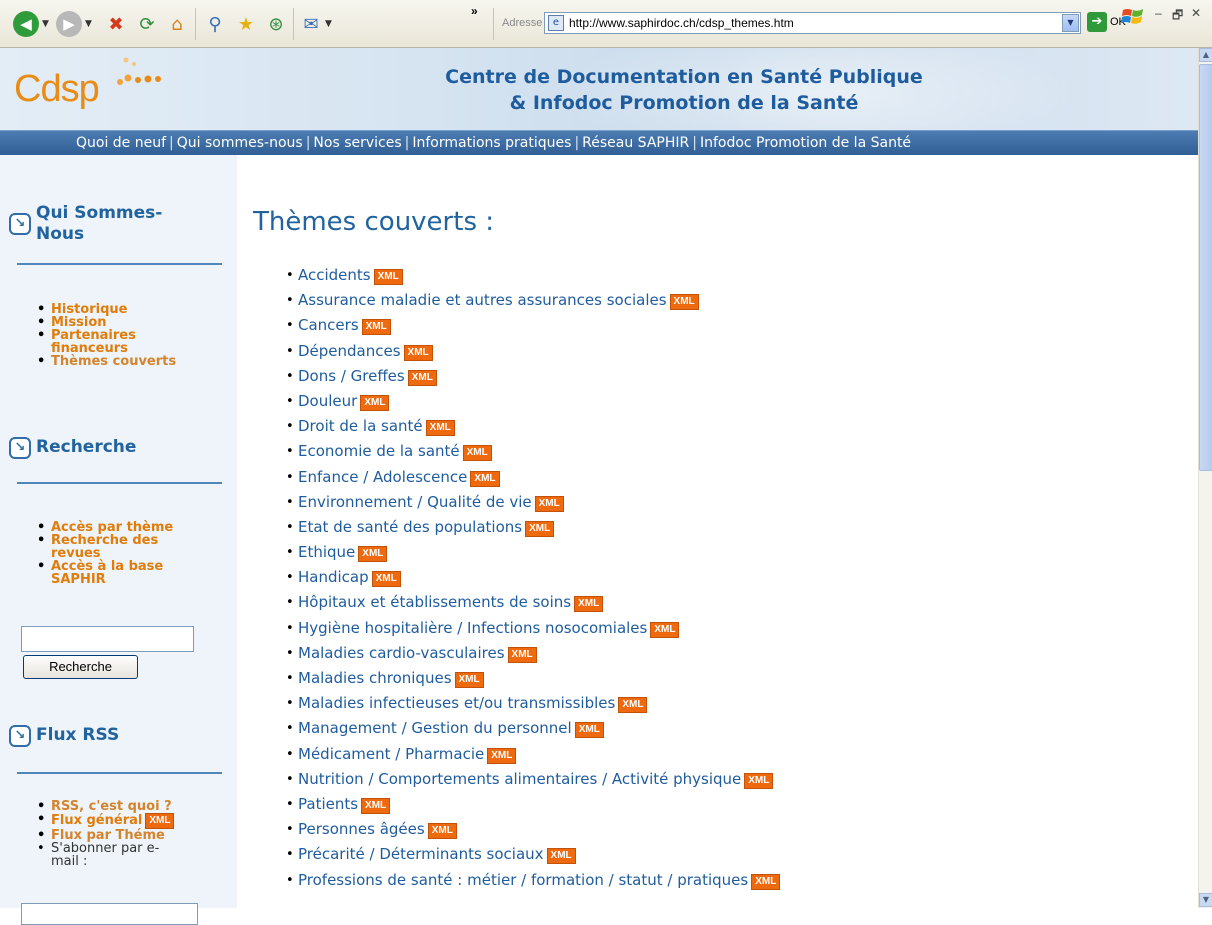  What do you see at coordinates (1177, 16) in the screenshot?
I see `restore-icon: 🗗` at bounding box center [1177, 16].